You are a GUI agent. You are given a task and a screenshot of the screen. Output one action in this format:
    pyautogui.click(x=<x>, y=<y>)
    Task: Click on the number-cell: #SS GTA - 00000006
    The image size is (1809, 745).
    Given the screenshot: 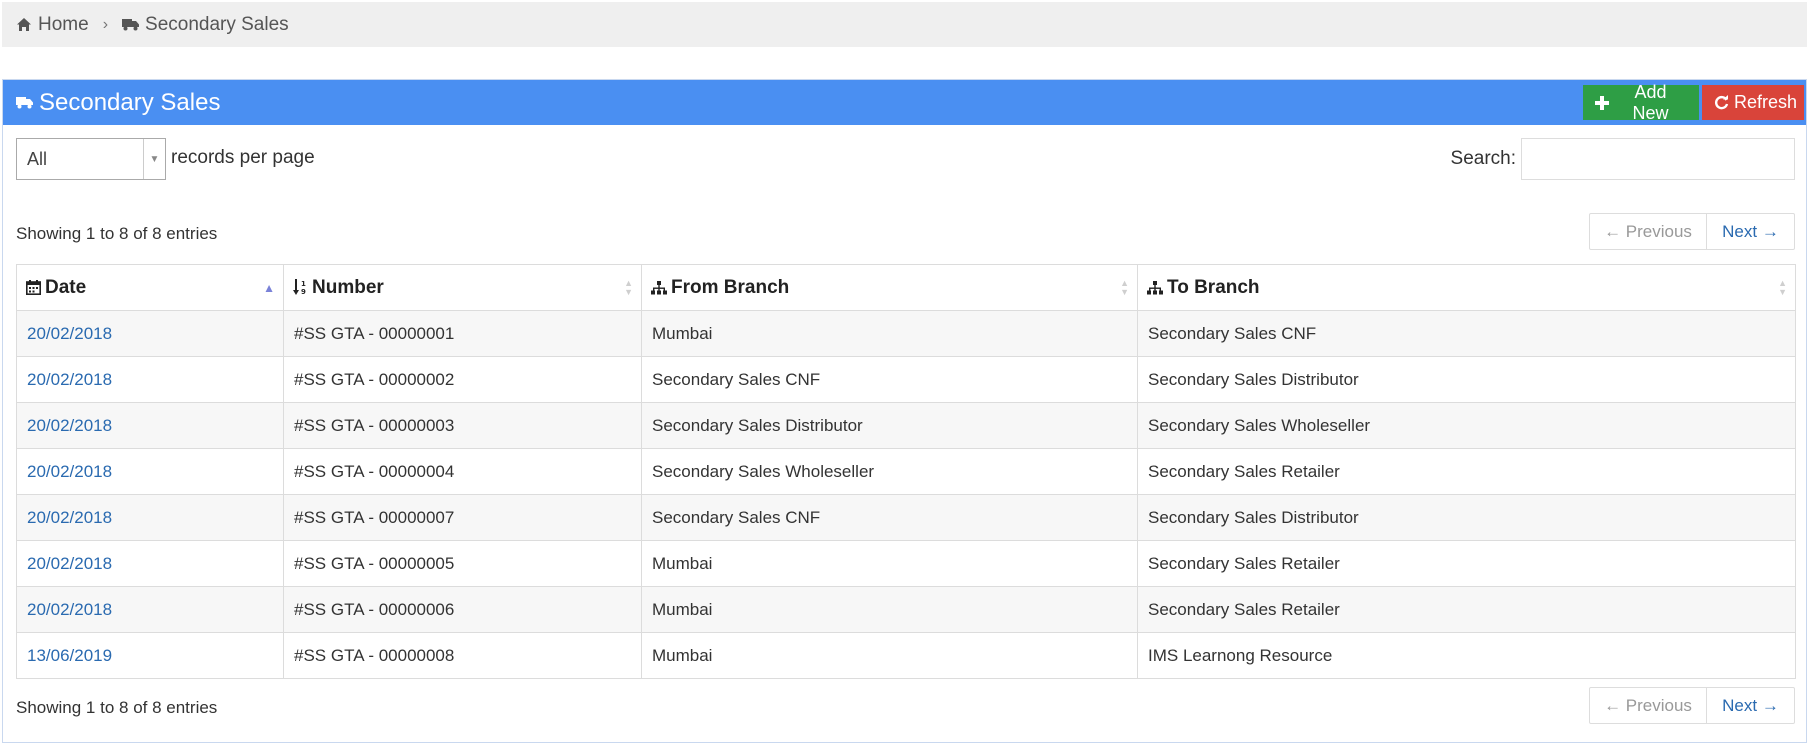 What is the action you would take?
    pyautogui.click(x=462, y=609)
    